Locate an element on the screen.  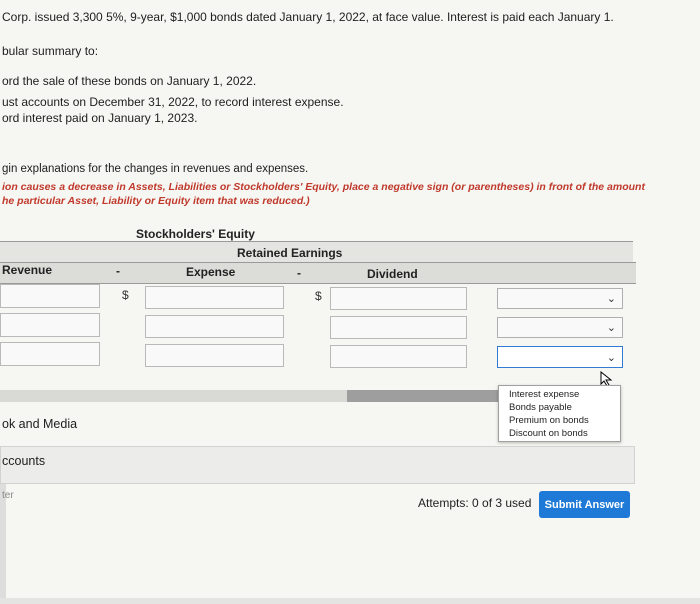
dropdown-option-interest-expense: Interest expense is located at coordinates (559, 394).